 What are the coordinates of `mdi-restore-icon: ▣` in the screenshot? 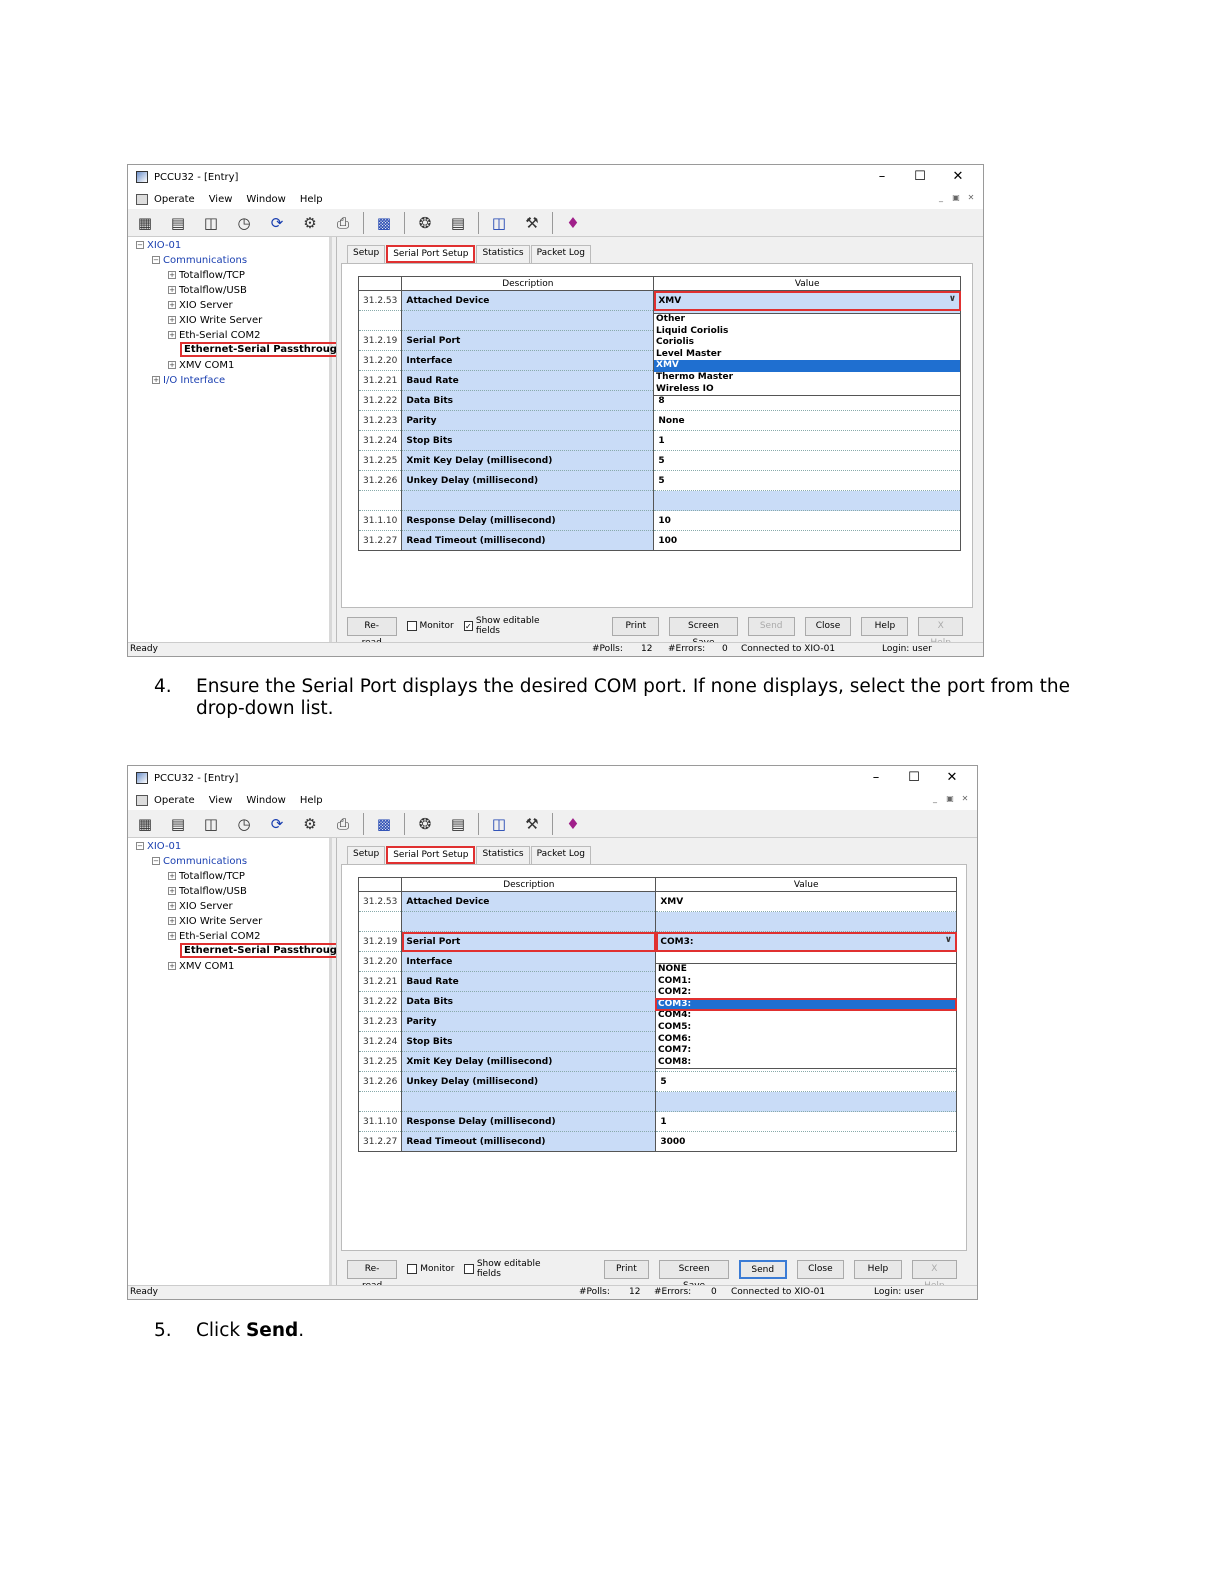 It's located at (956, 198).